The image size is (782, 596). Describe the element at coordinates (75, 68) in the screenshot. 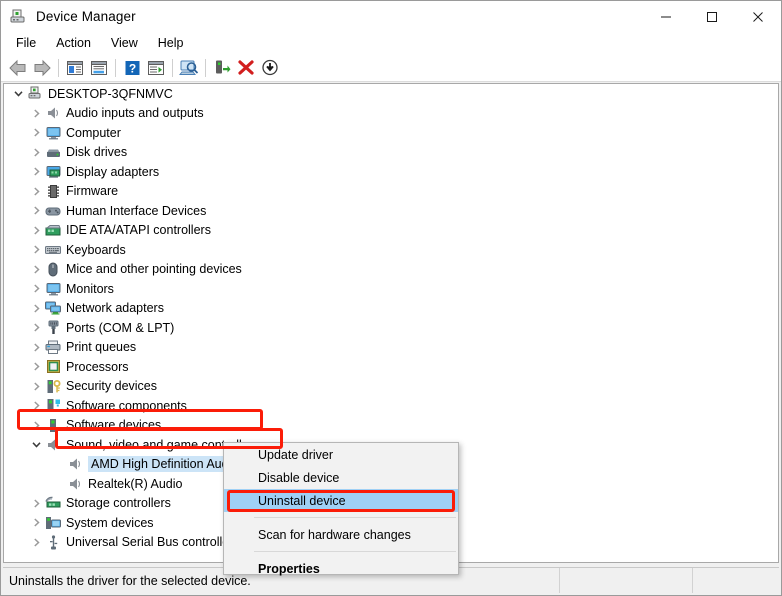

I see `show-hide-console-tree-icon` at that location.